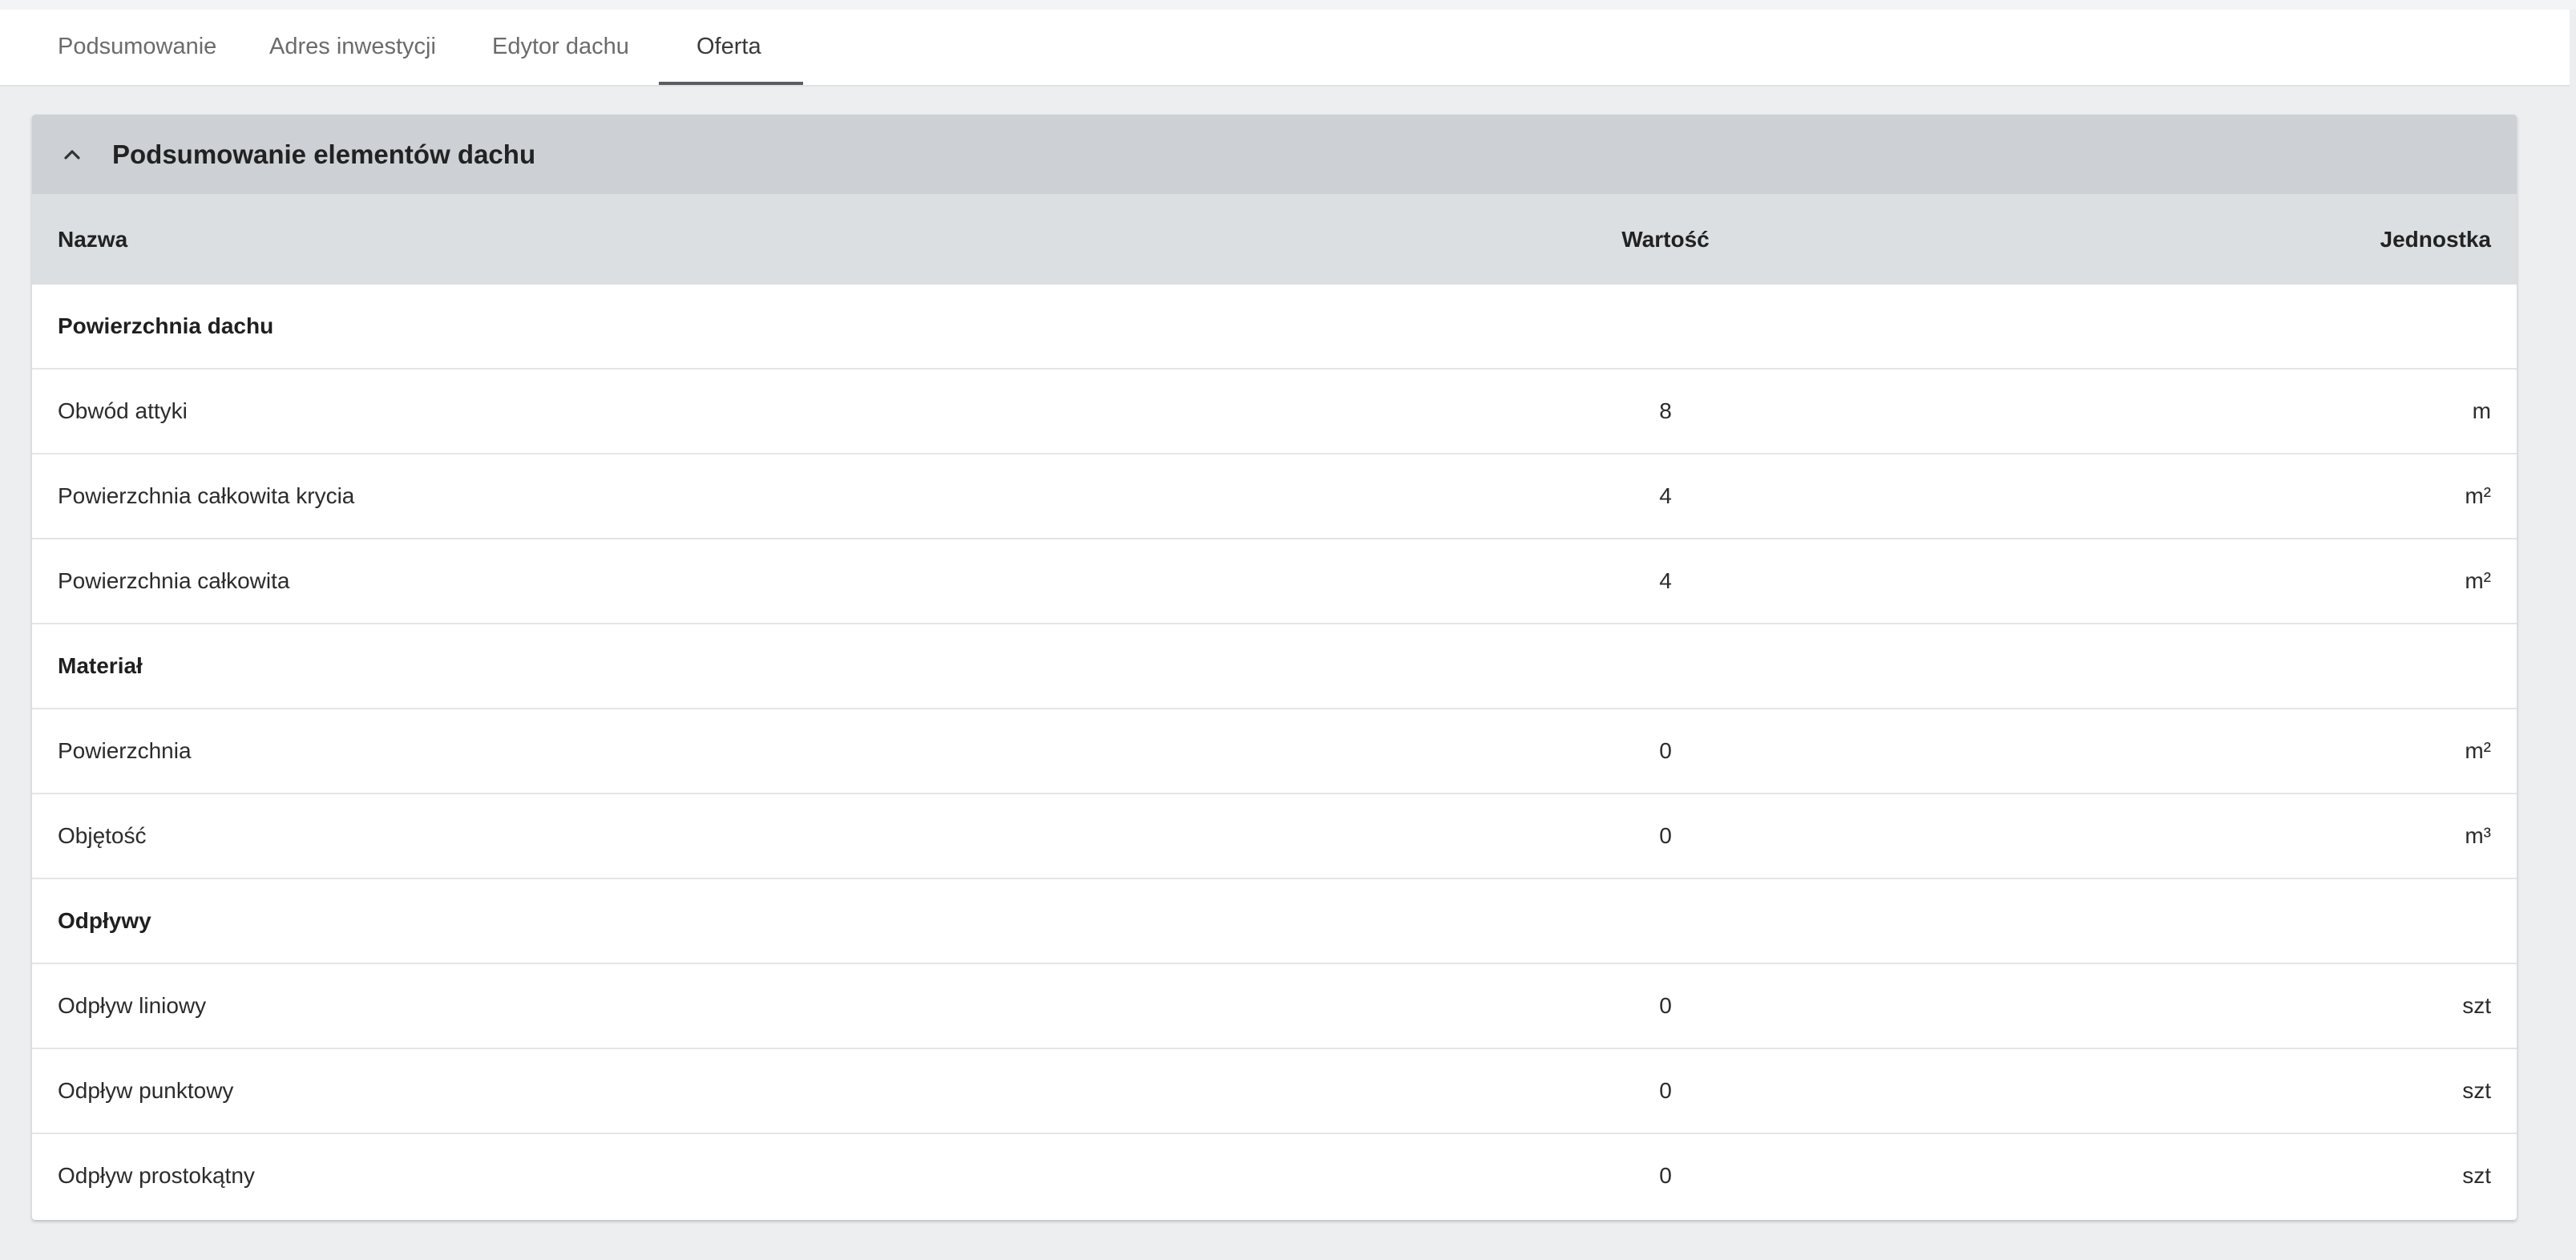  Describe the element at coordinates (1666, 239) in the screenshot. I see `column-header-value: Wartość` at that location.